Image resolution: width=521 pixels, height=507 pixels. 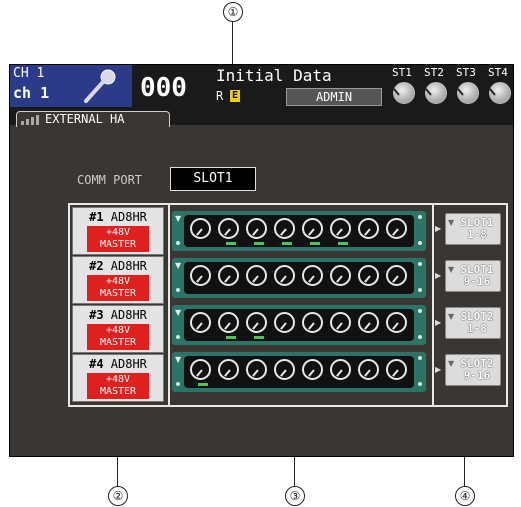 I want to click on ha-rack-1: ▼, so click(x=299, y=231).